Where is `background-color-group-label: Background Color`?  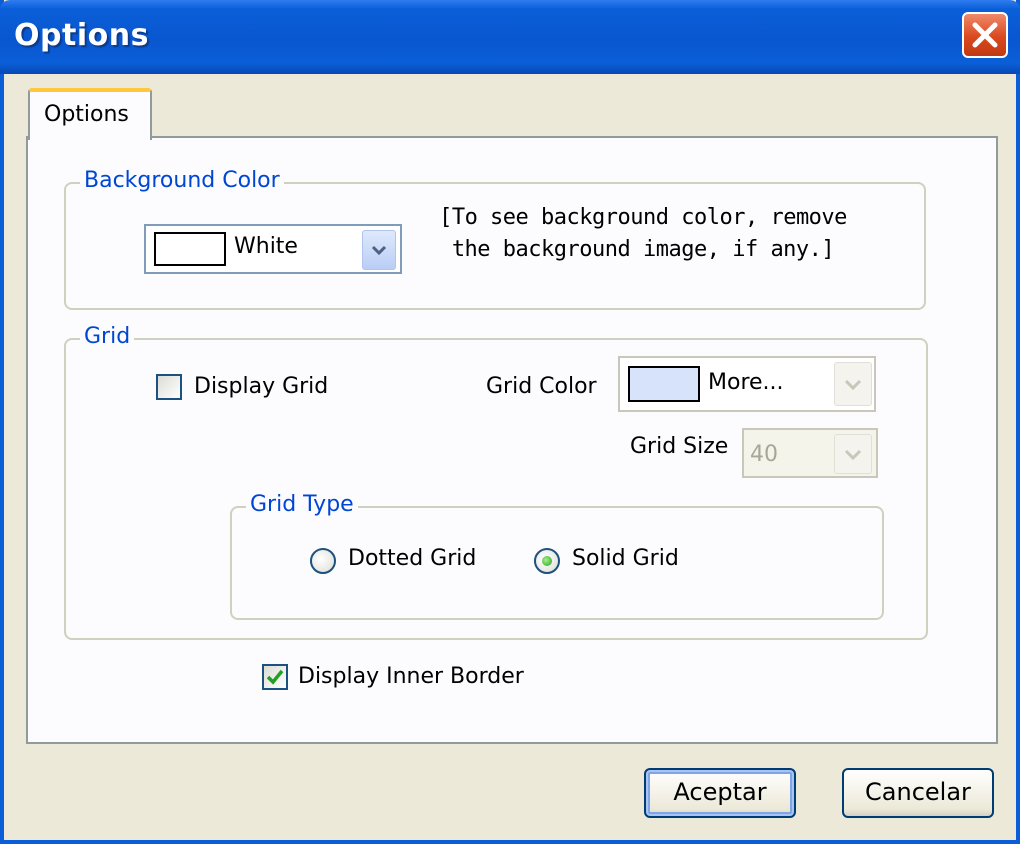
background-color-group-label: Background Color is located at coordinates (182, 180).